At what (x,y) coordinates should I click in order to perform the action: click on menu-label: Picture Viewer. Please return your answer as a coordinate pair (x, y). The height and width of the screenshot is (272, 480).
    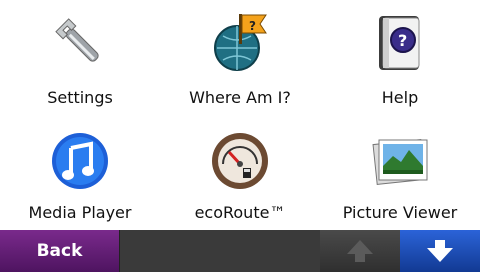
    Looking at the image, I should click on (400, 212).